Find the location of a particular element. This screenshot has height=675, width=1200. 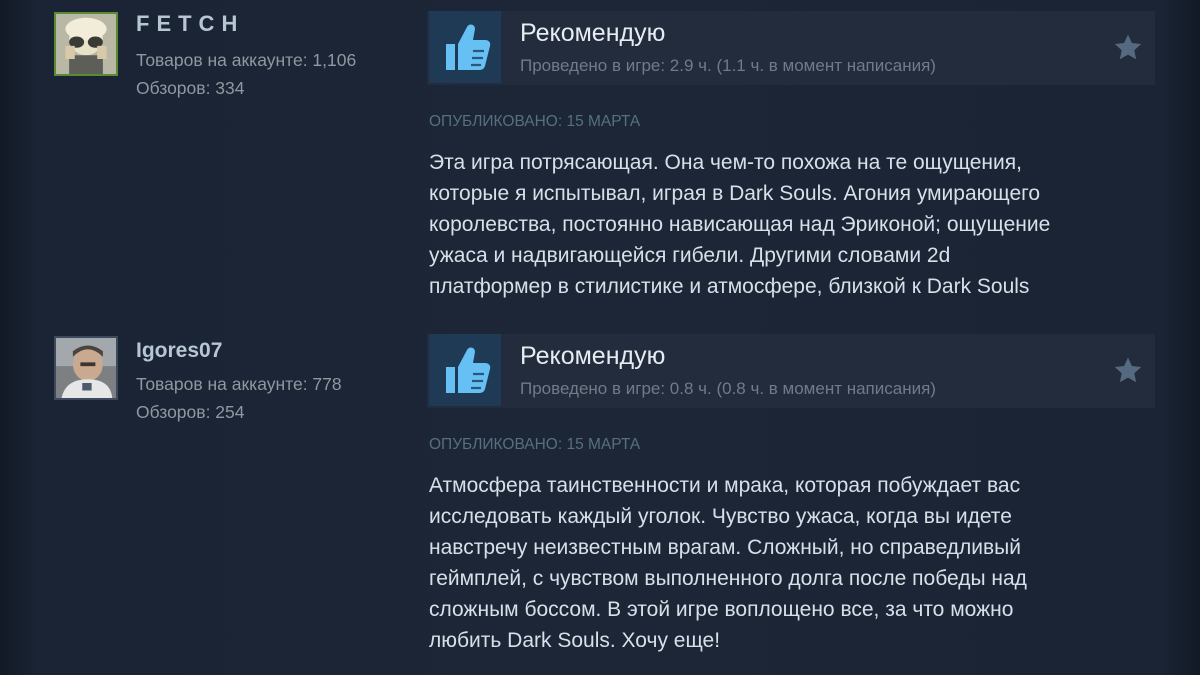

author-products-count: Товаров на аккаунте: 778 is located at coordinates (239, 384).